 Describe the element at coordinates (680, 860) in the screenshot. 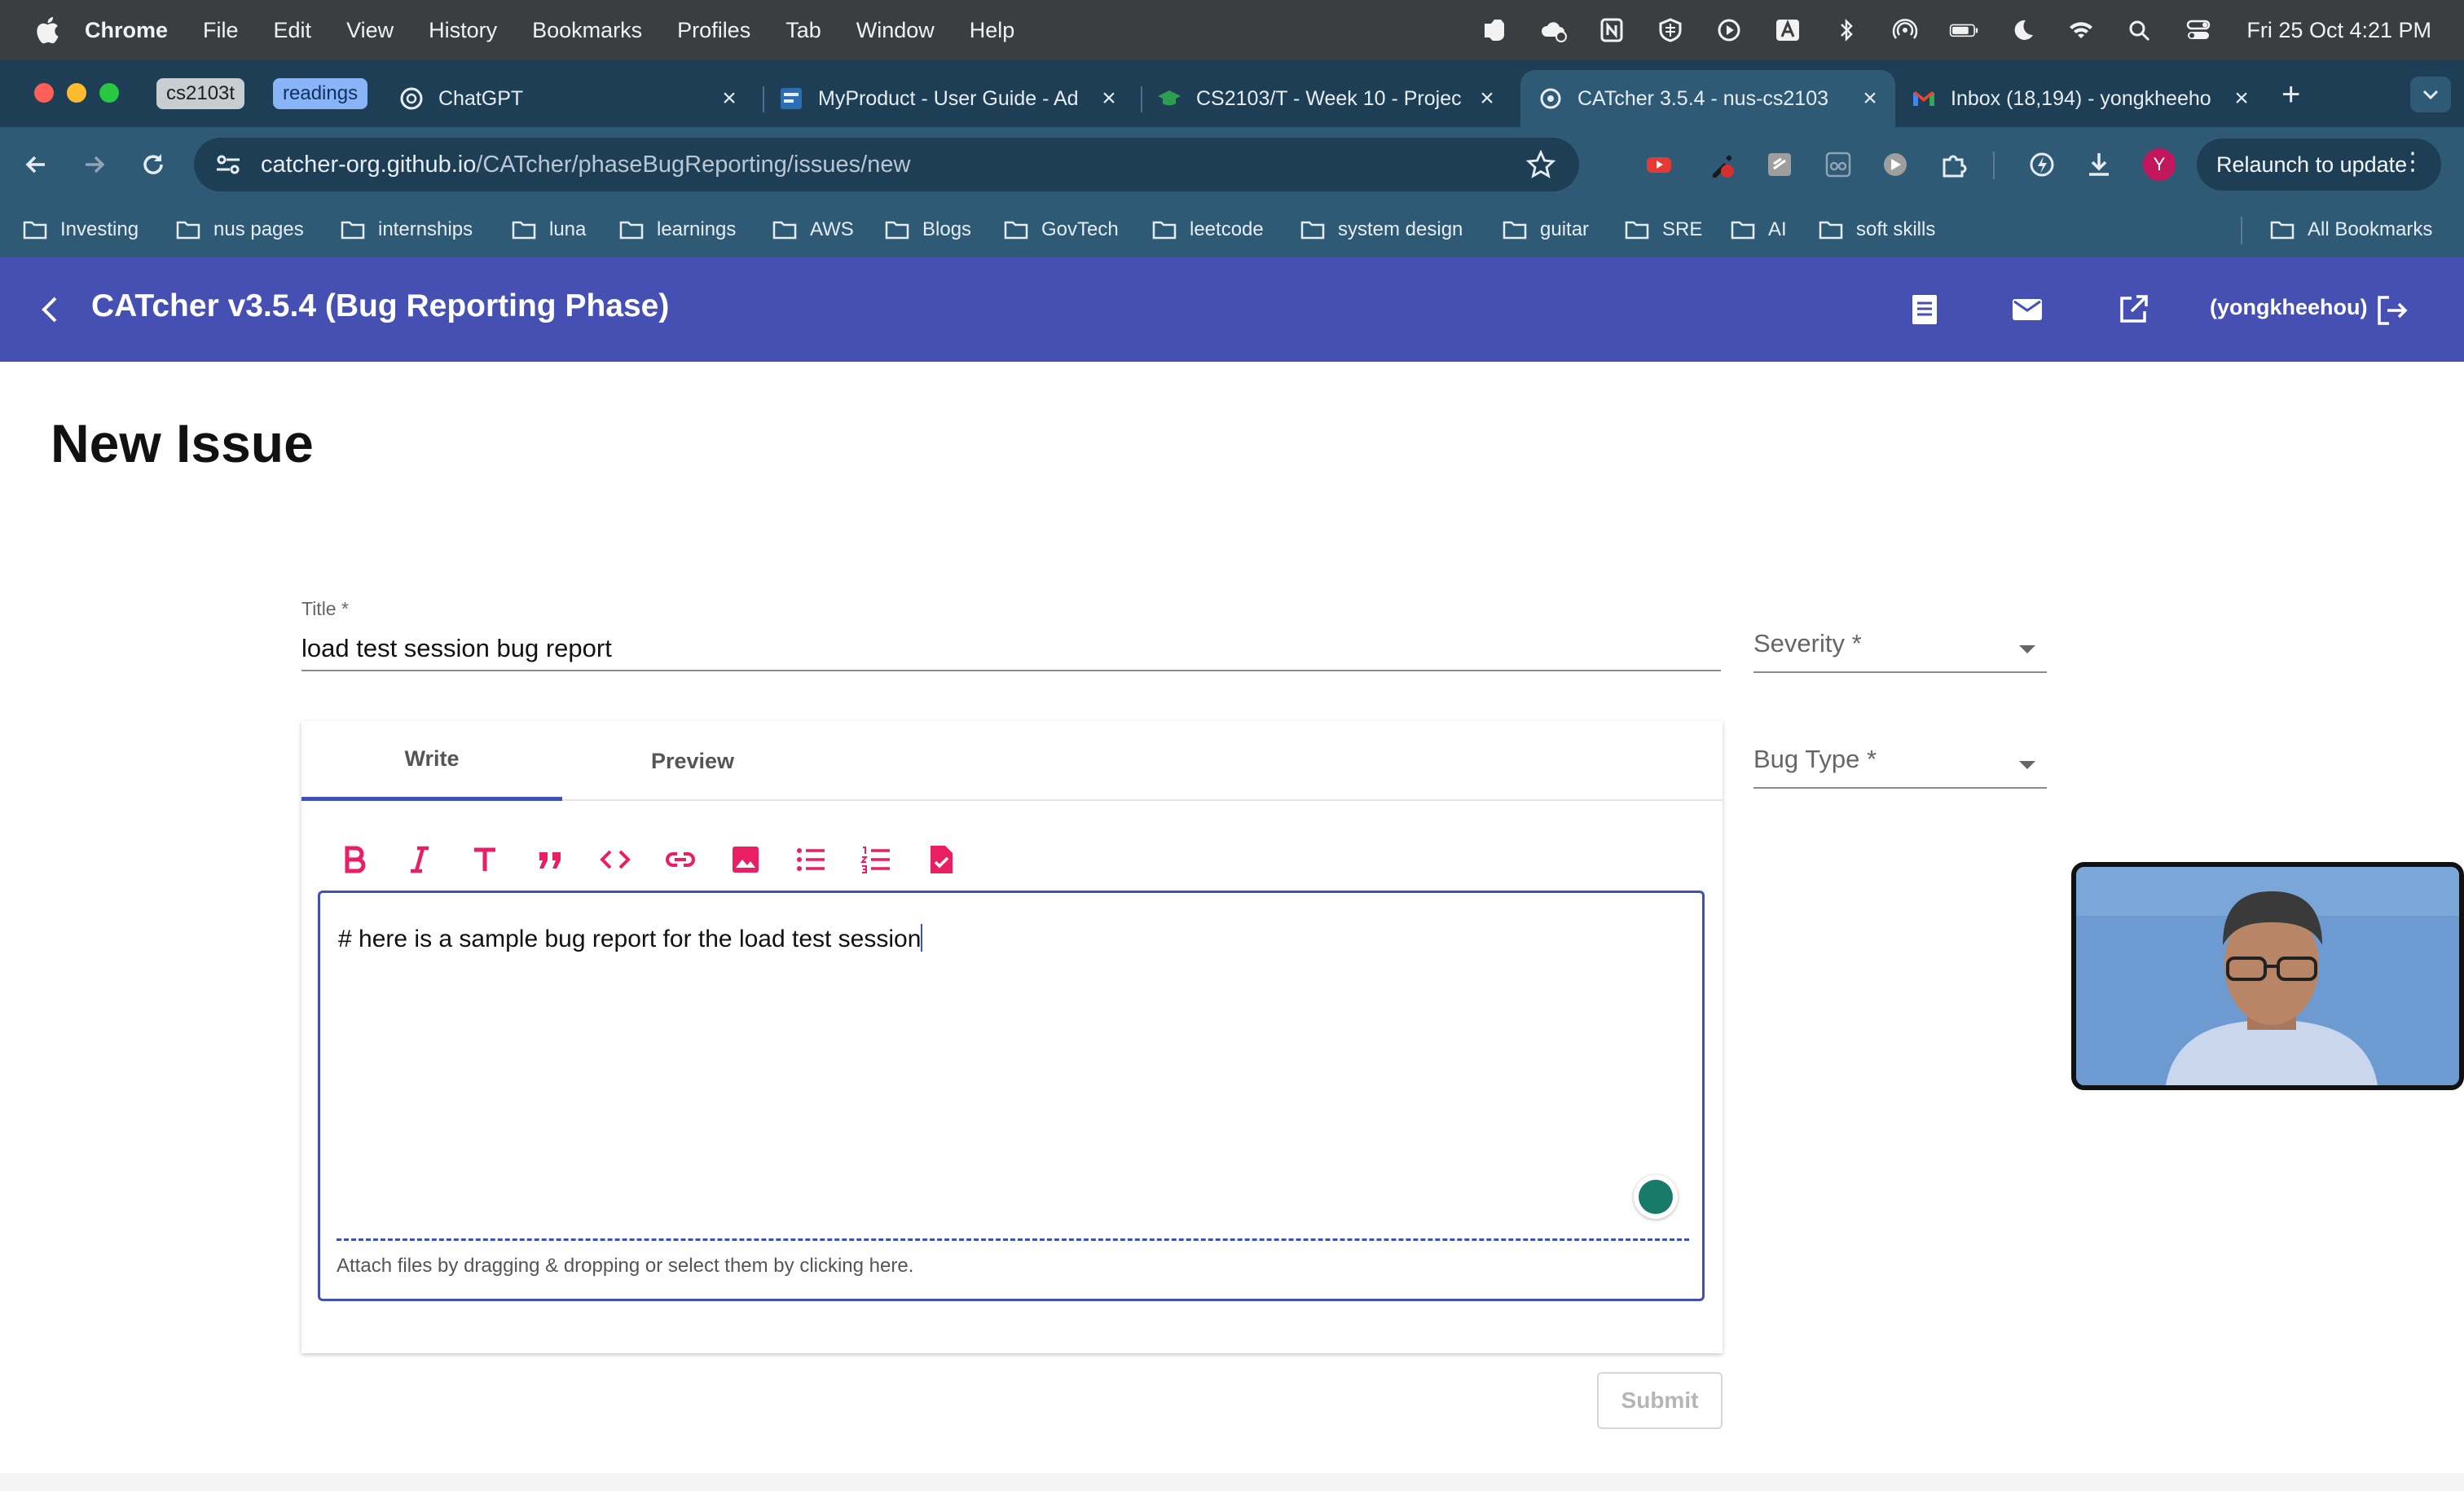

I see `link-button` at that location.